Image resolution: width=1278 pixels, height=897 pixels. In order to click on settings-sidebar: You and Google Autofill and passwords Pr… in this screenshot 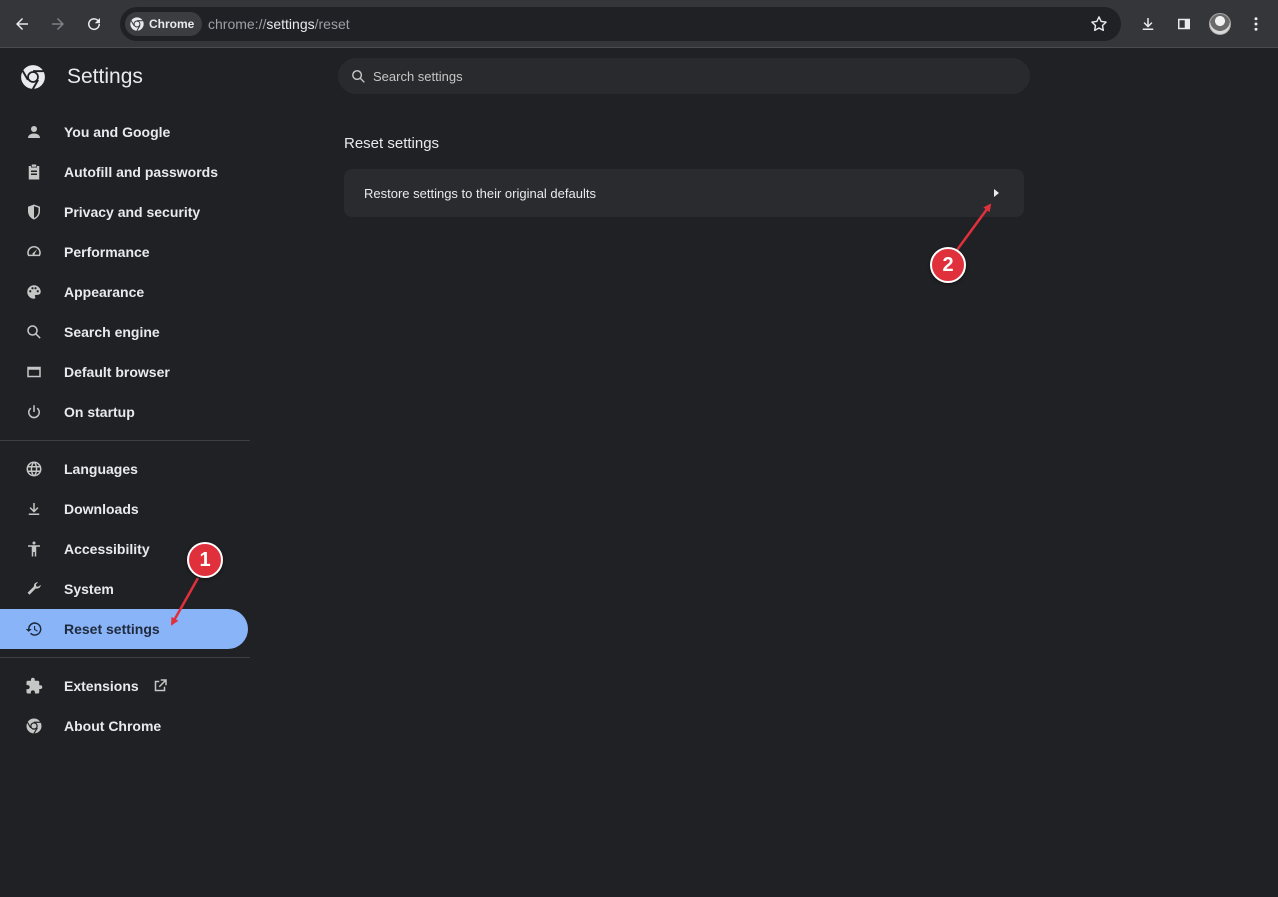, I will do `click(125, 429)`.